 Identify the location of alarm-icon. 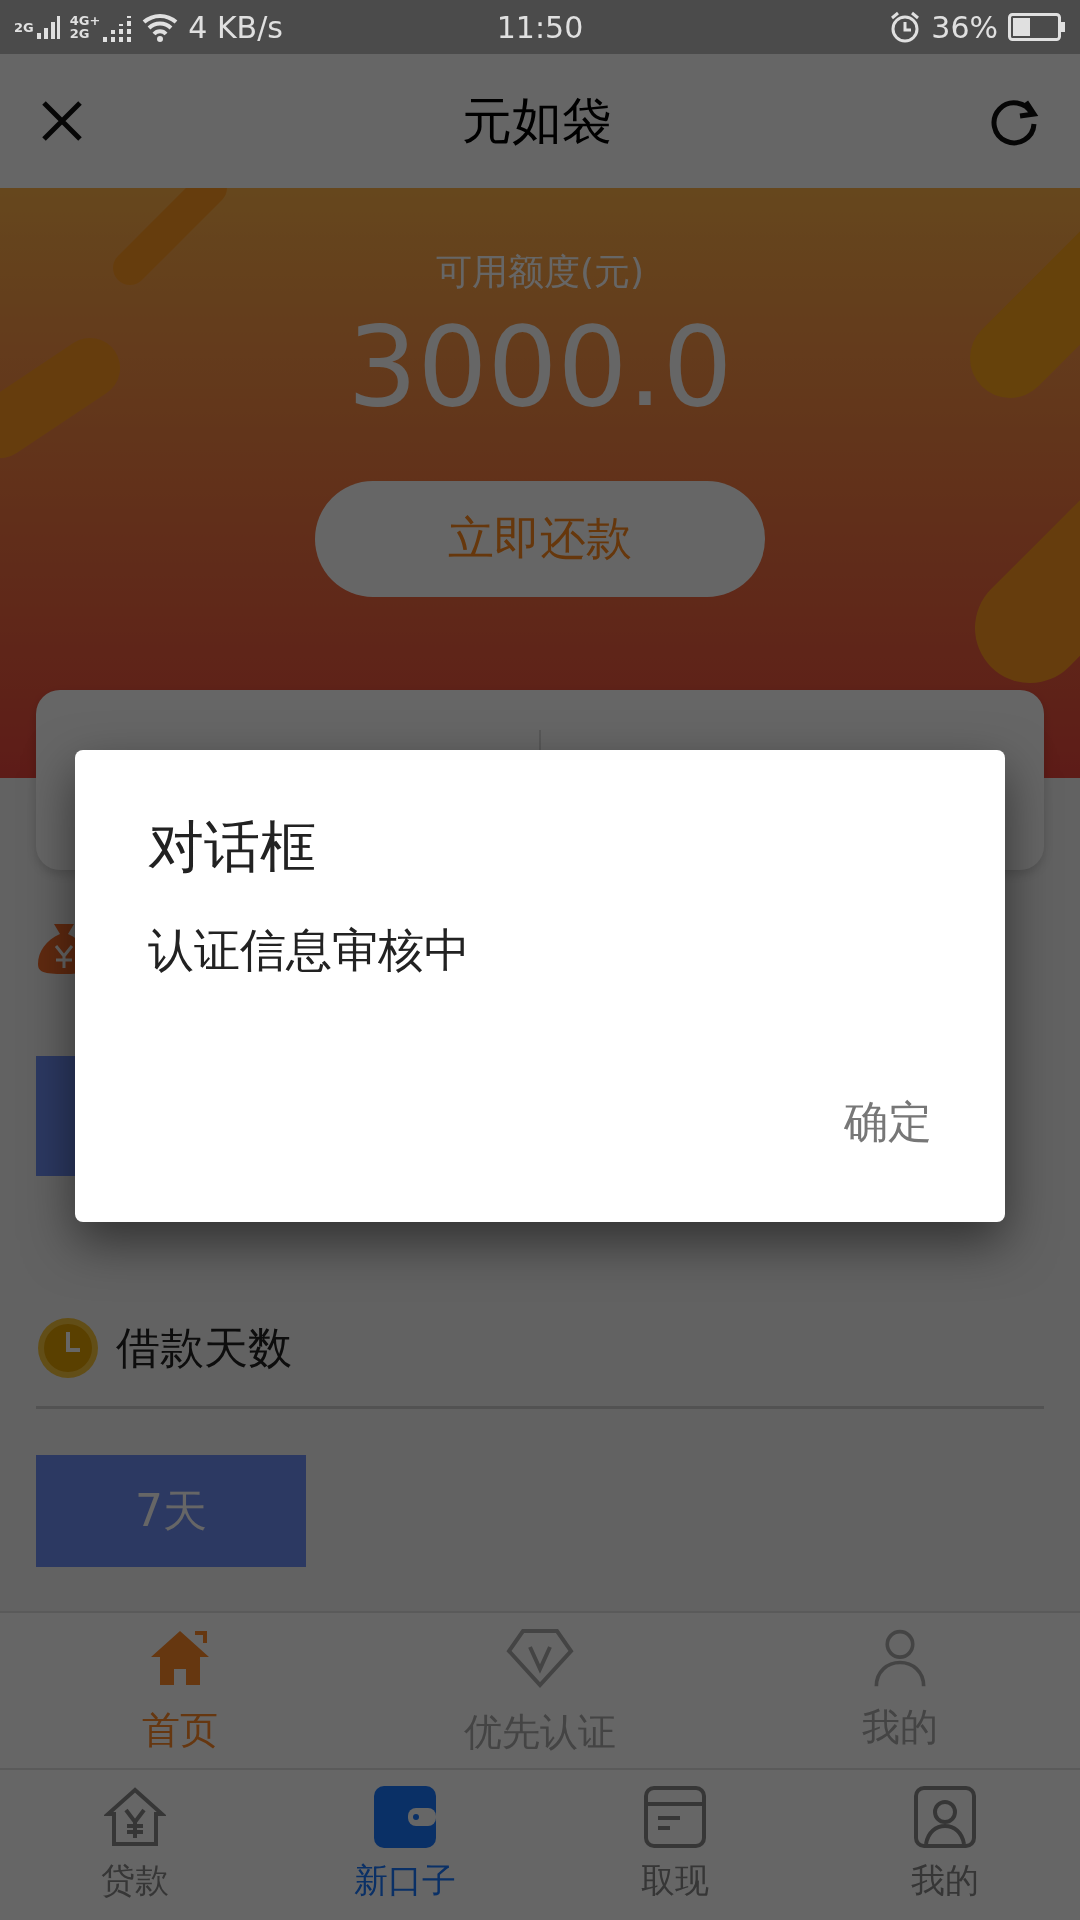
(905, 27).